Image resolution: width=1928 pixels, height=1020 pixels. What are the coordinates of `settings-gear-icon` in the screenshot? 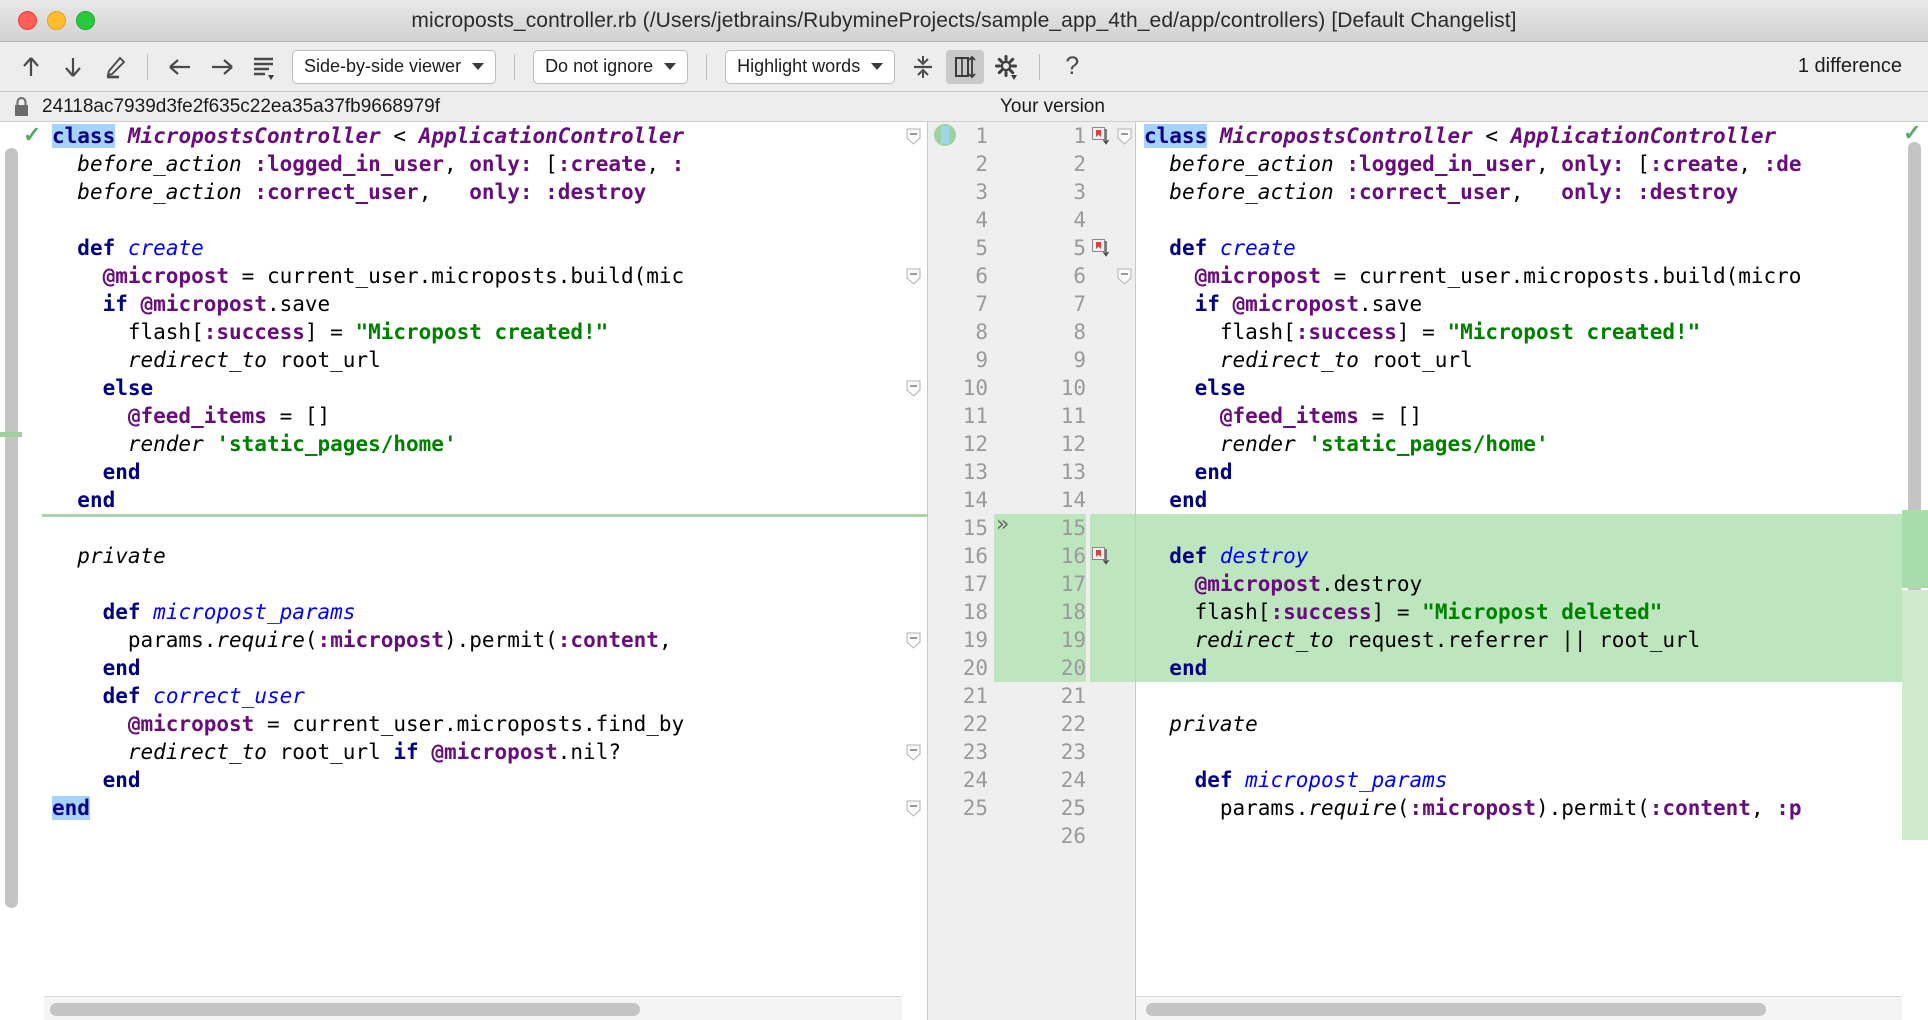 It's located at (1007, 67).